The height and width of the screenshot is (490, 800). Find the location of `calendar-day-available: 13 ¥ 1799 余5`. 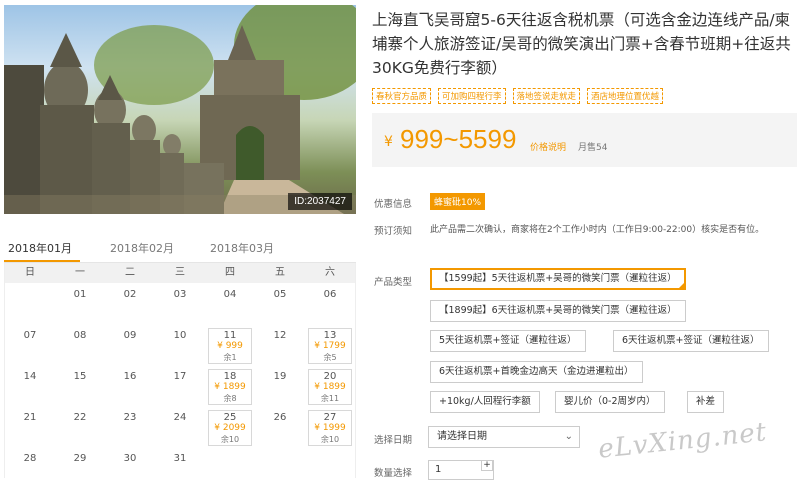

calendar-day-available: 13 ¥ 1799 余5 is located at coordinates (330, 346).